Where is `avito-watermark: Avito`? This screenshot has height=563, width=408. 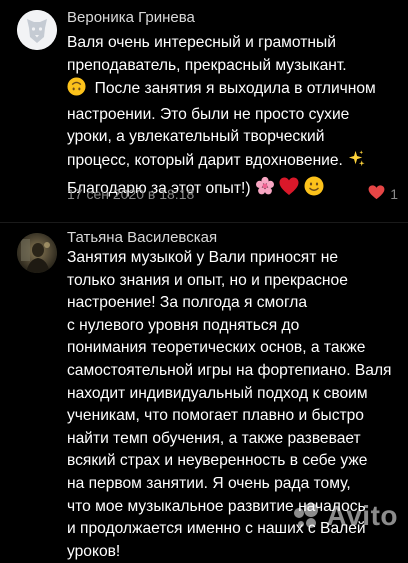
avito-watermark: Avito is located at coordinates (344, 516).